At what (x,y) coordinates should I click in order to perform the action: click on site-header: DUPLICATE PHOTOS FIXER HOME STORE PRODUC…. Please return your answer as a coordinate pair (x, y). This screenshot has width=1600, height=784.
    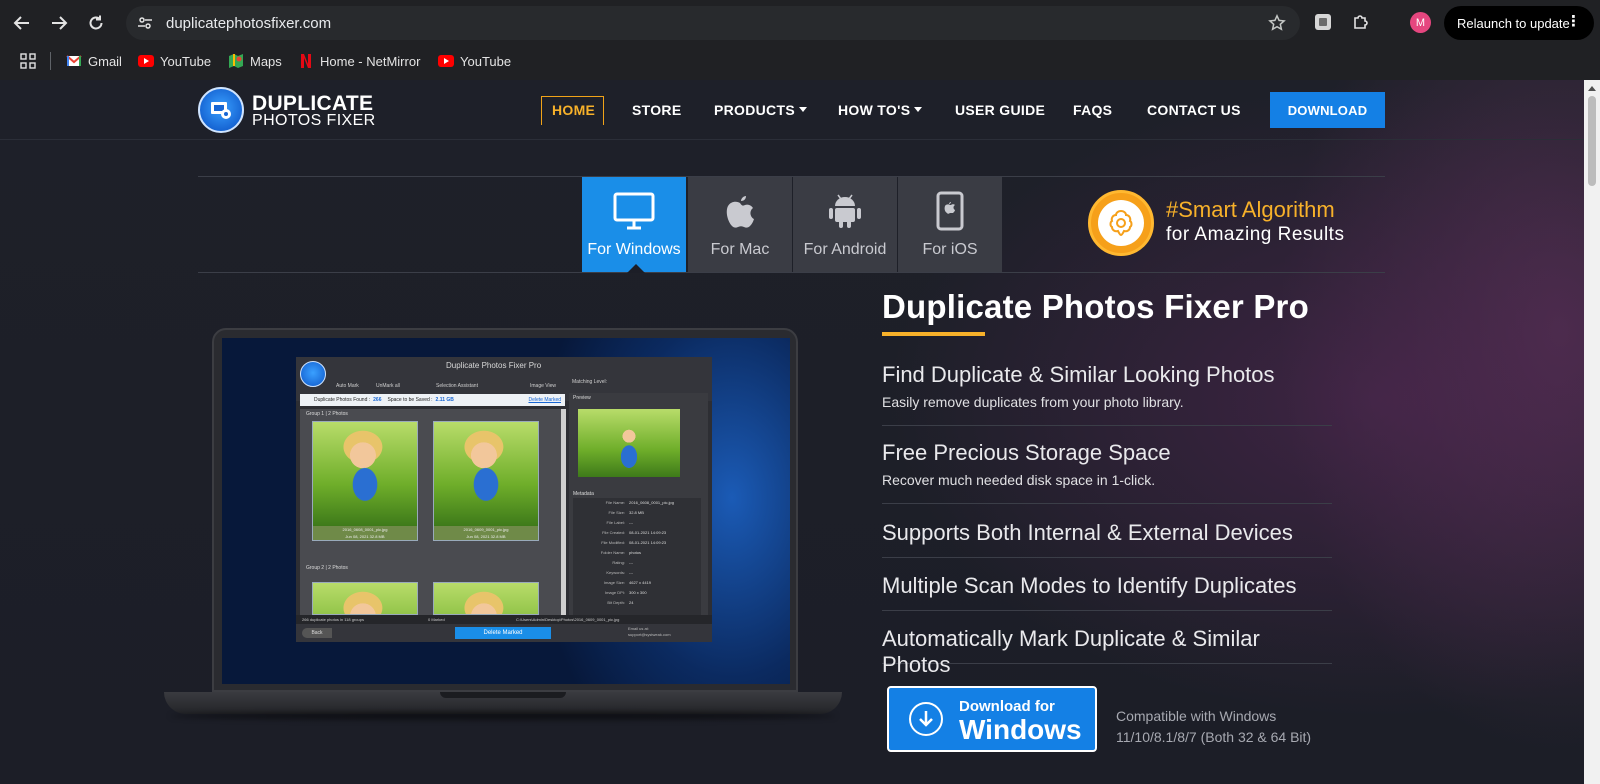
    Looking at the image, I should click on (792, 110).